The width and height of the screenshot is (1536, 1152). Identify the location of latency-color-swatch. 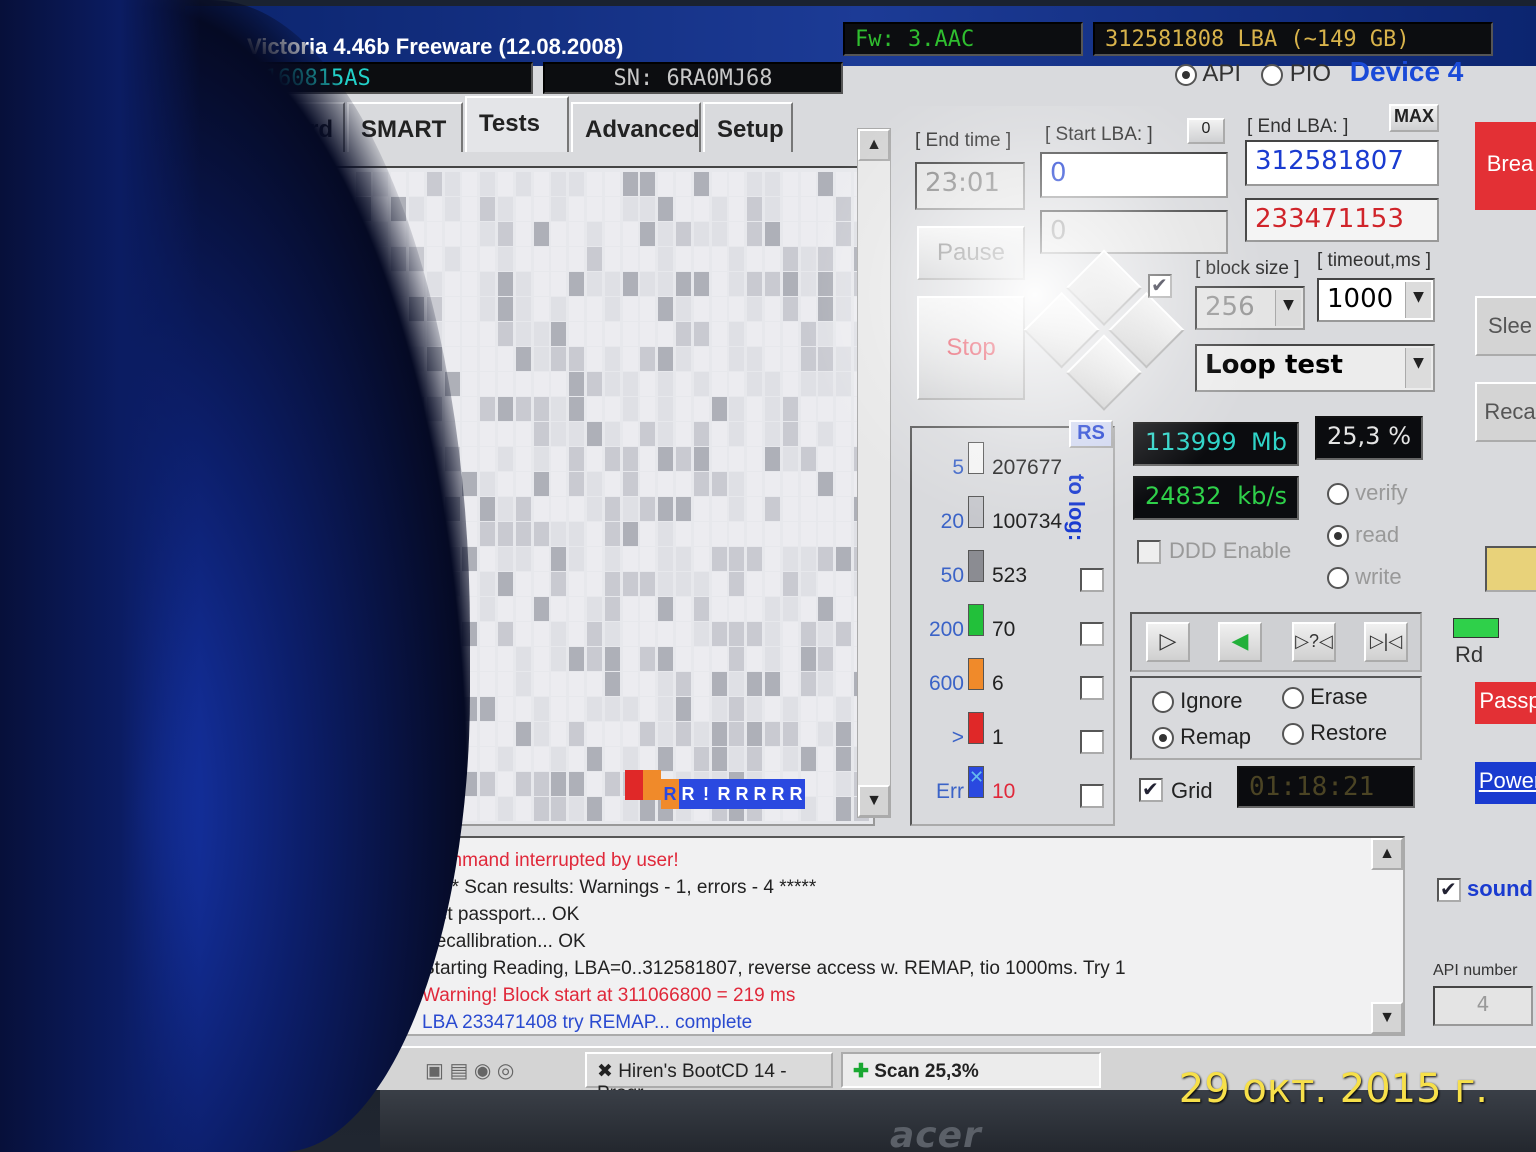
(976, 728).